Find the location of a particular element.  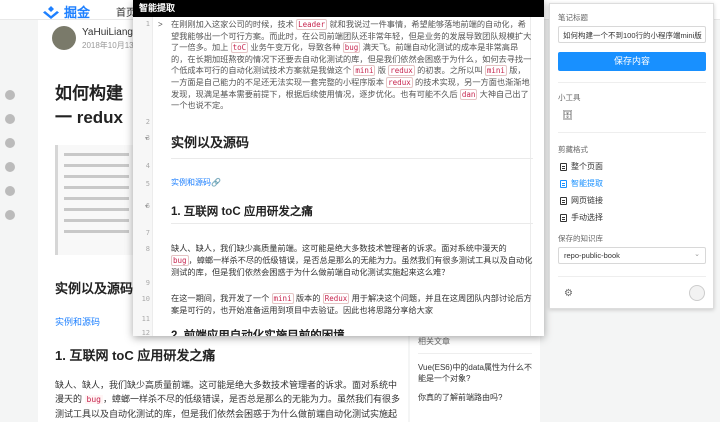

source-link: 实例和源码🔗 is located at coordinates (196, 182).